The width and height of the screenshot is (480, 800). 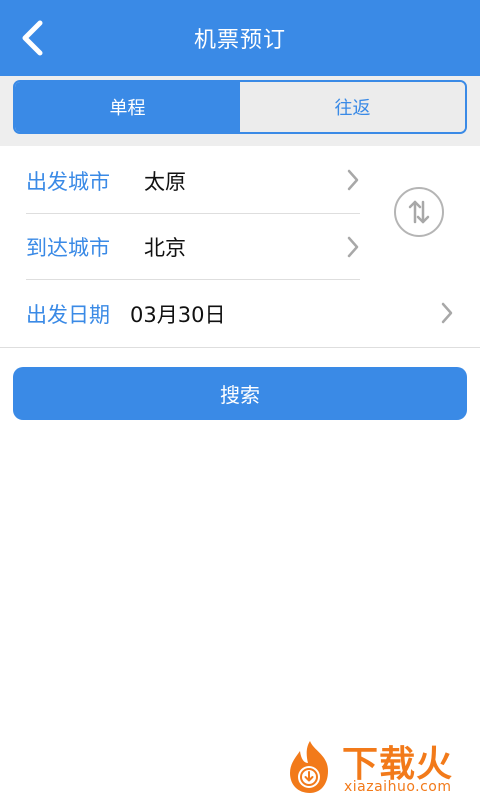 I want to click on search-button: 搜索, so click(x=240, y=393).